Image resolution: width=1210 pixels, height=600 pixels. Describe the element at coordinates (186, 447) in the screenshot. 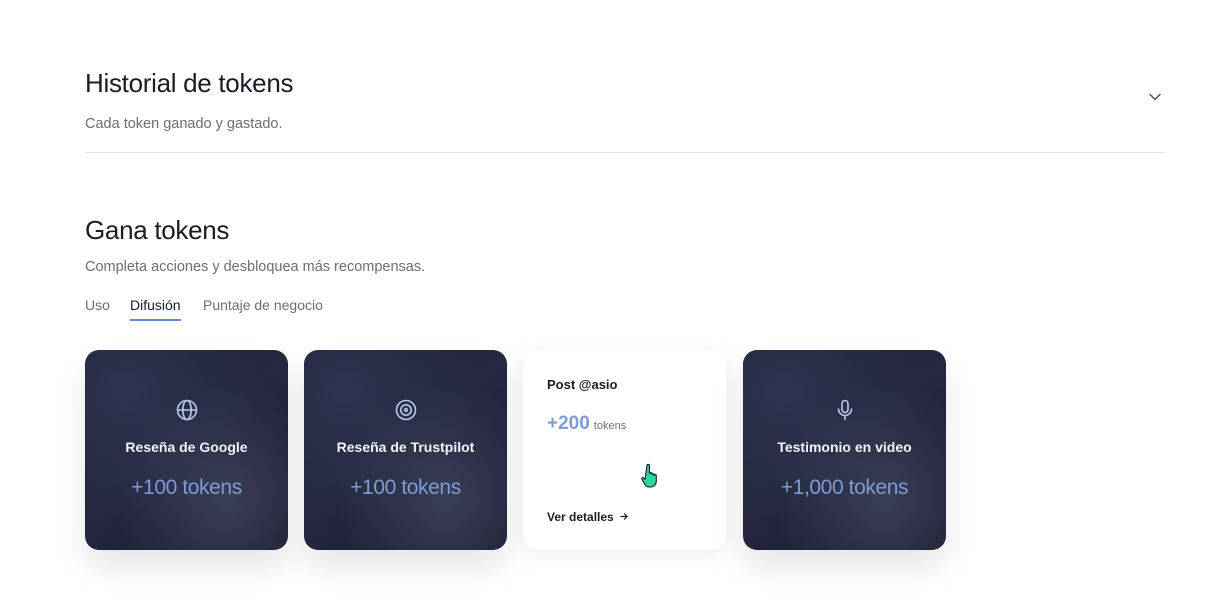

I see `card-name: Reseña de Google` at that location.